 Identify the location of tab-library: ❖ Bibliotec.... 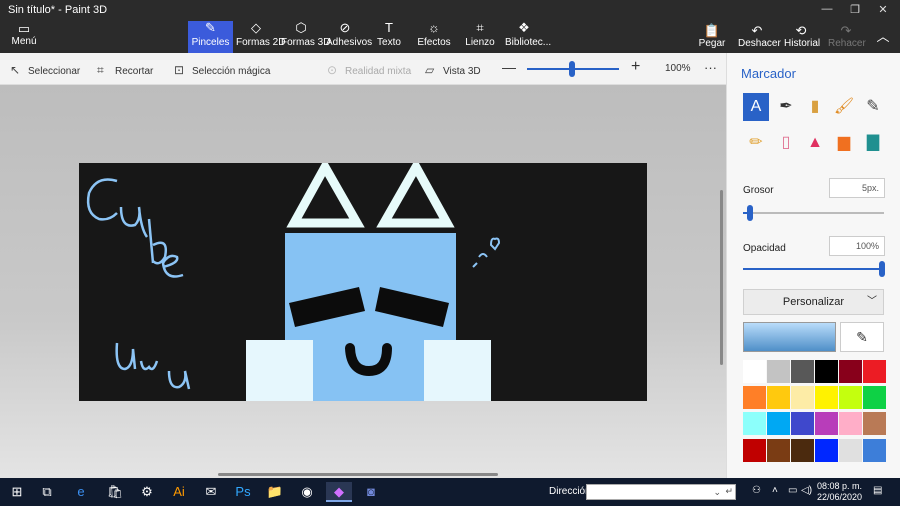
(527, 37).